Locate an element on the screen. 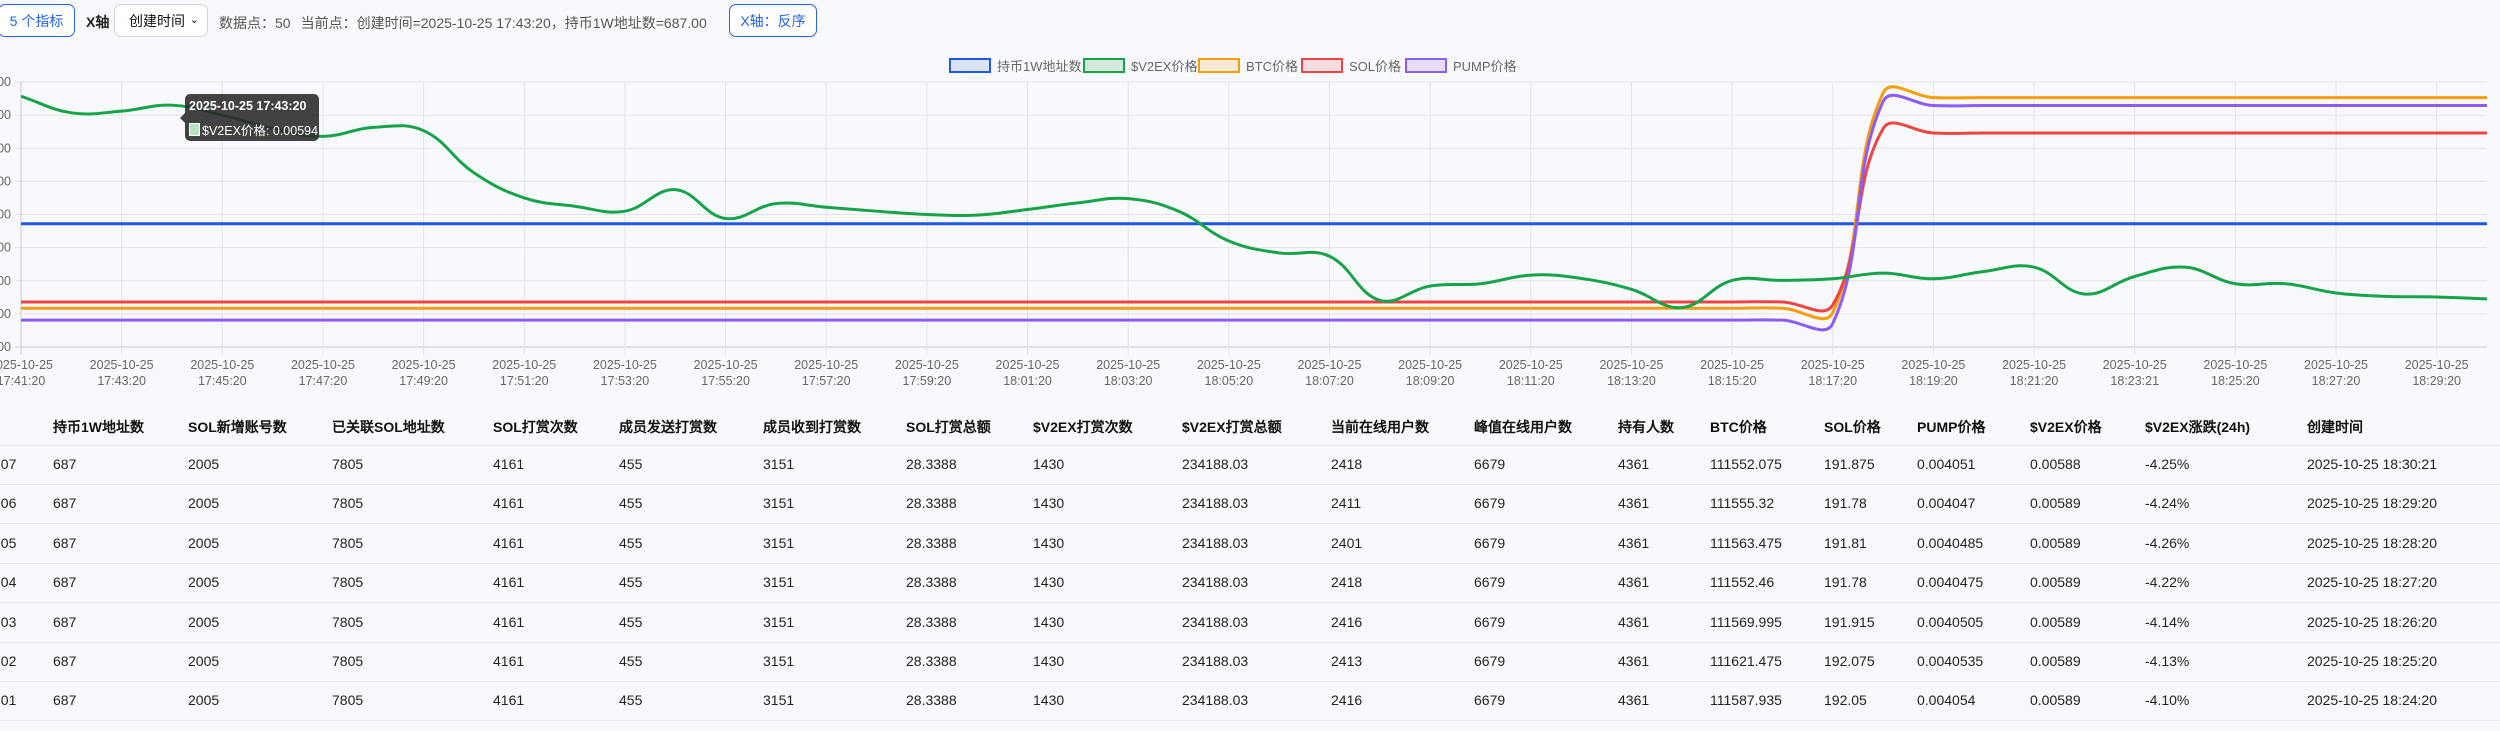 This screenshot has height=731, width=2500. table-cell: 0.00589 is located at coordinates (2055, 582).